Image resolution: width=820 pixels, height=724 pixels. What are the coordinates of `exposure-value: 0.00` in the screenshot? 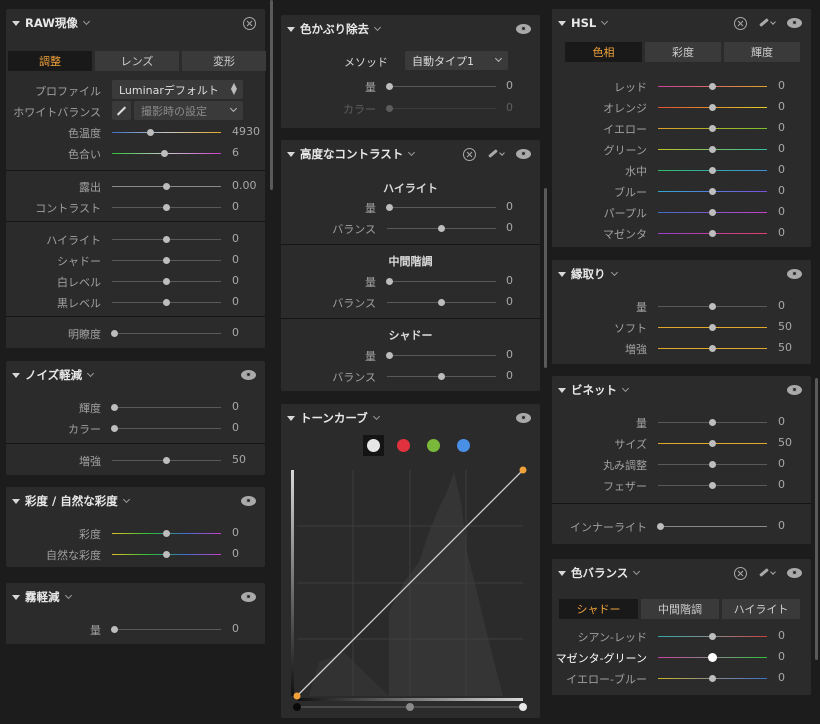 It's located at (244, 185).